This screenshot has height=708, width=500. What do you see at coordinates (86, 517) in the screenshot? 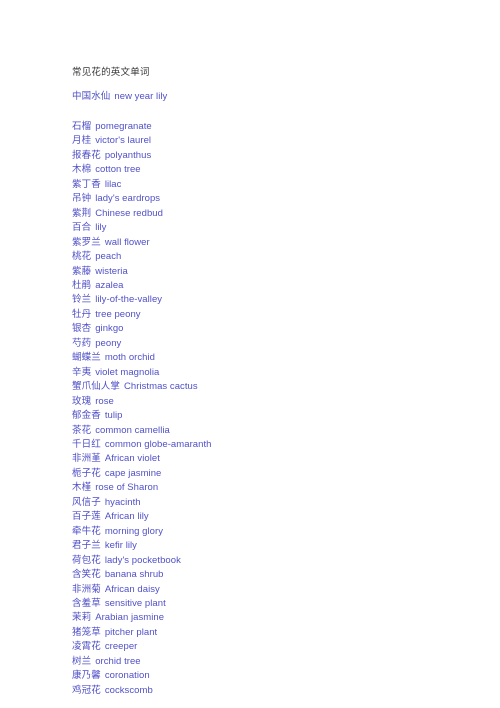
I see `entry-chinese: 百子莲` at bounding box center [86, 517].